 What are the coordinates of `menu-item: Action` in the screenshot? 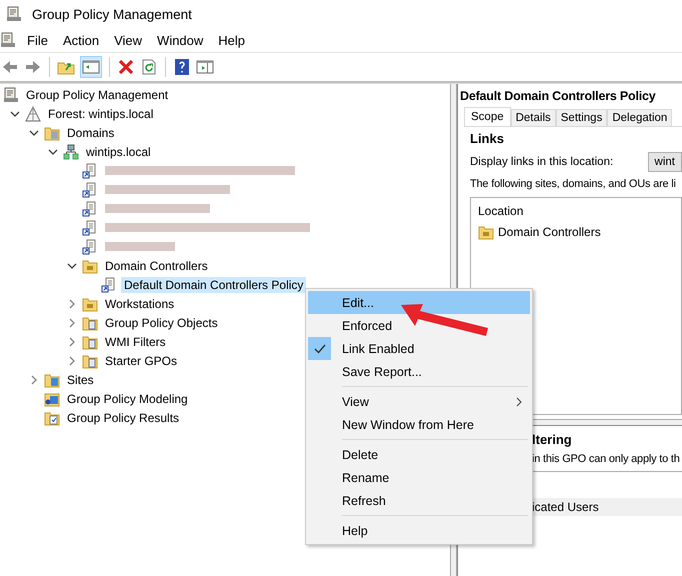 It's located at (82, 40).